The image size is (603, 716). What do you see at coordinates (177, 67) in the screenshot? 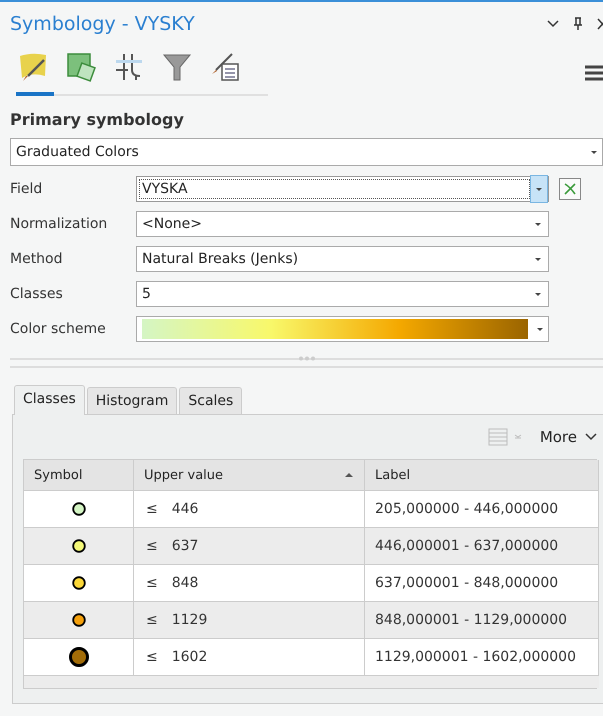
I see `filter-icon` at bounding box center [177, 67].